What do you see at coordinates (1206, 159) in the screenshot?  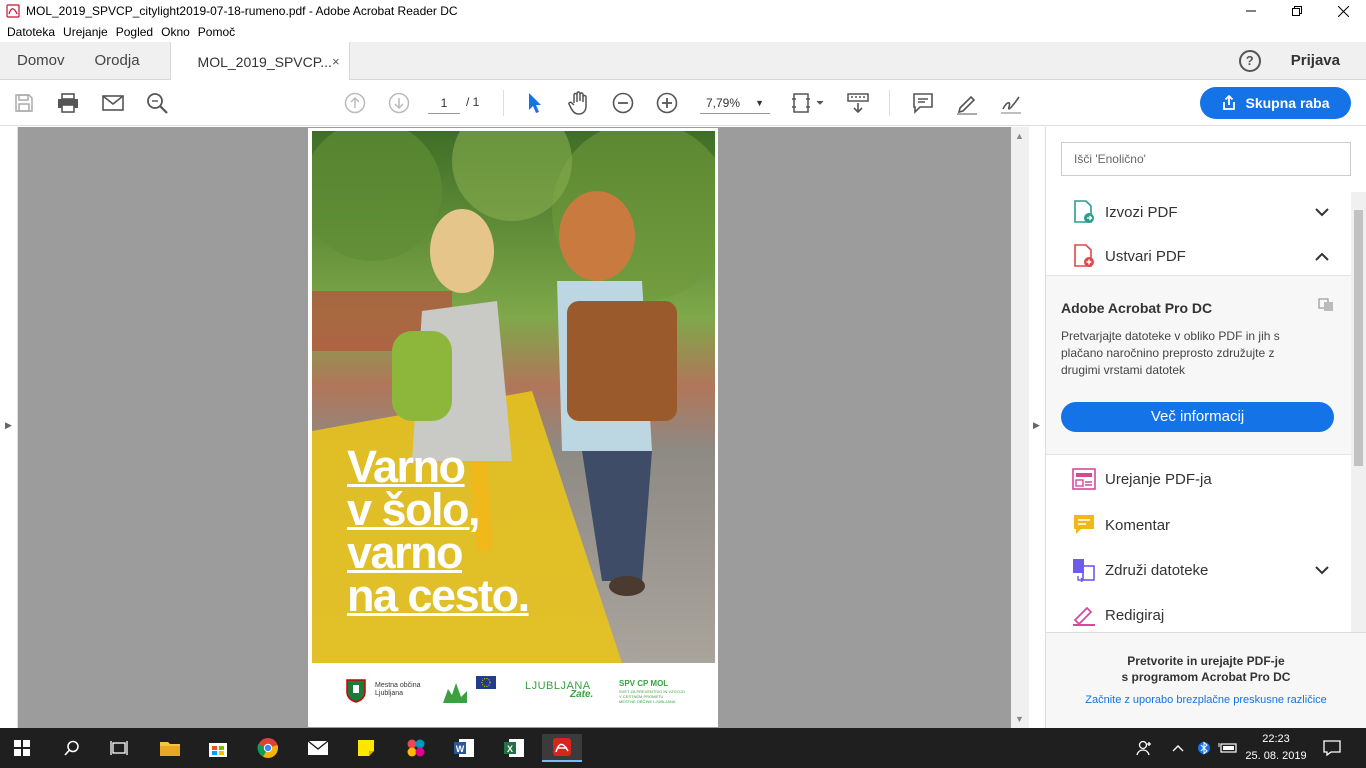 I see `tools-search-input: Išči 'Enolično'` at bounding box center [1206, 159].